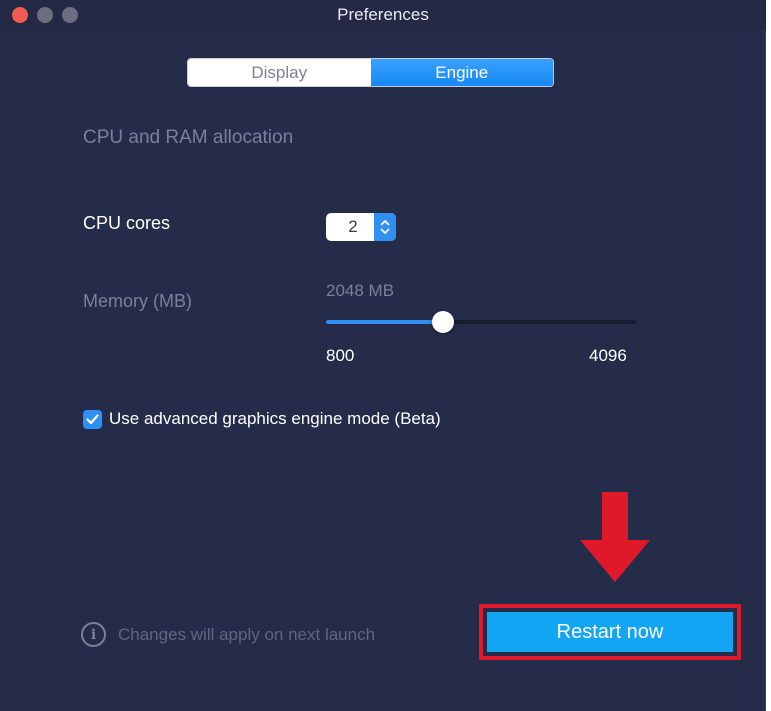 This screenshot has height=711, width=771. Describe the element at coordinates (93, 634) in the screenshot. I see `info-icon: i` at that location.